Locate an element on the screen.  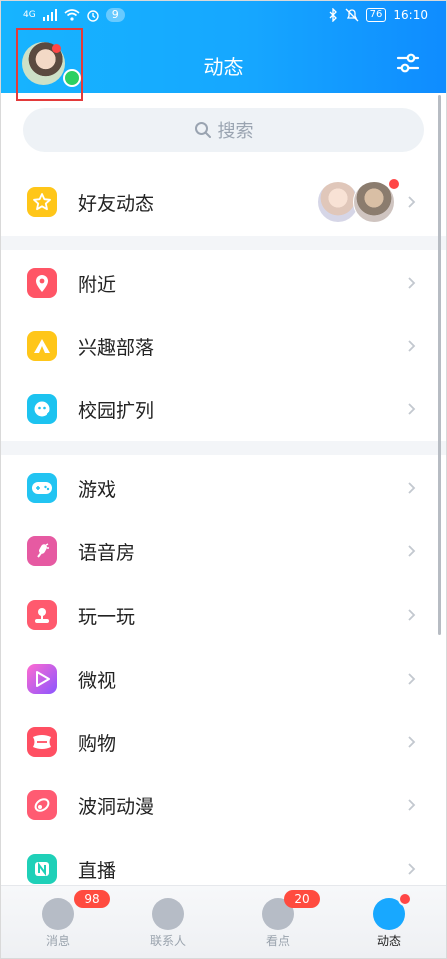
header-bar: 4G 9 76 16:10 动态 is located at coordinates (223, 51).